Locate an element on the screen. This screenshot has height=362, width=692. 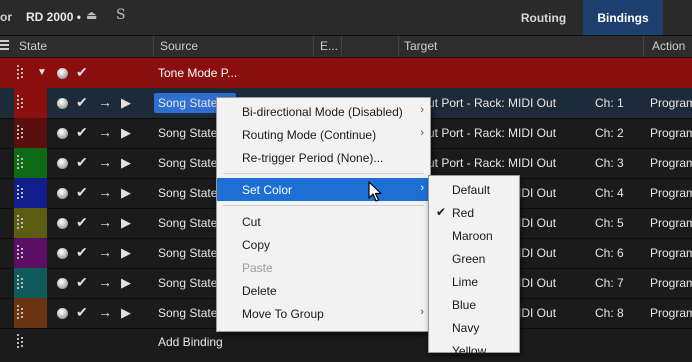
column-target: Target is located at coordinates (420, 46).